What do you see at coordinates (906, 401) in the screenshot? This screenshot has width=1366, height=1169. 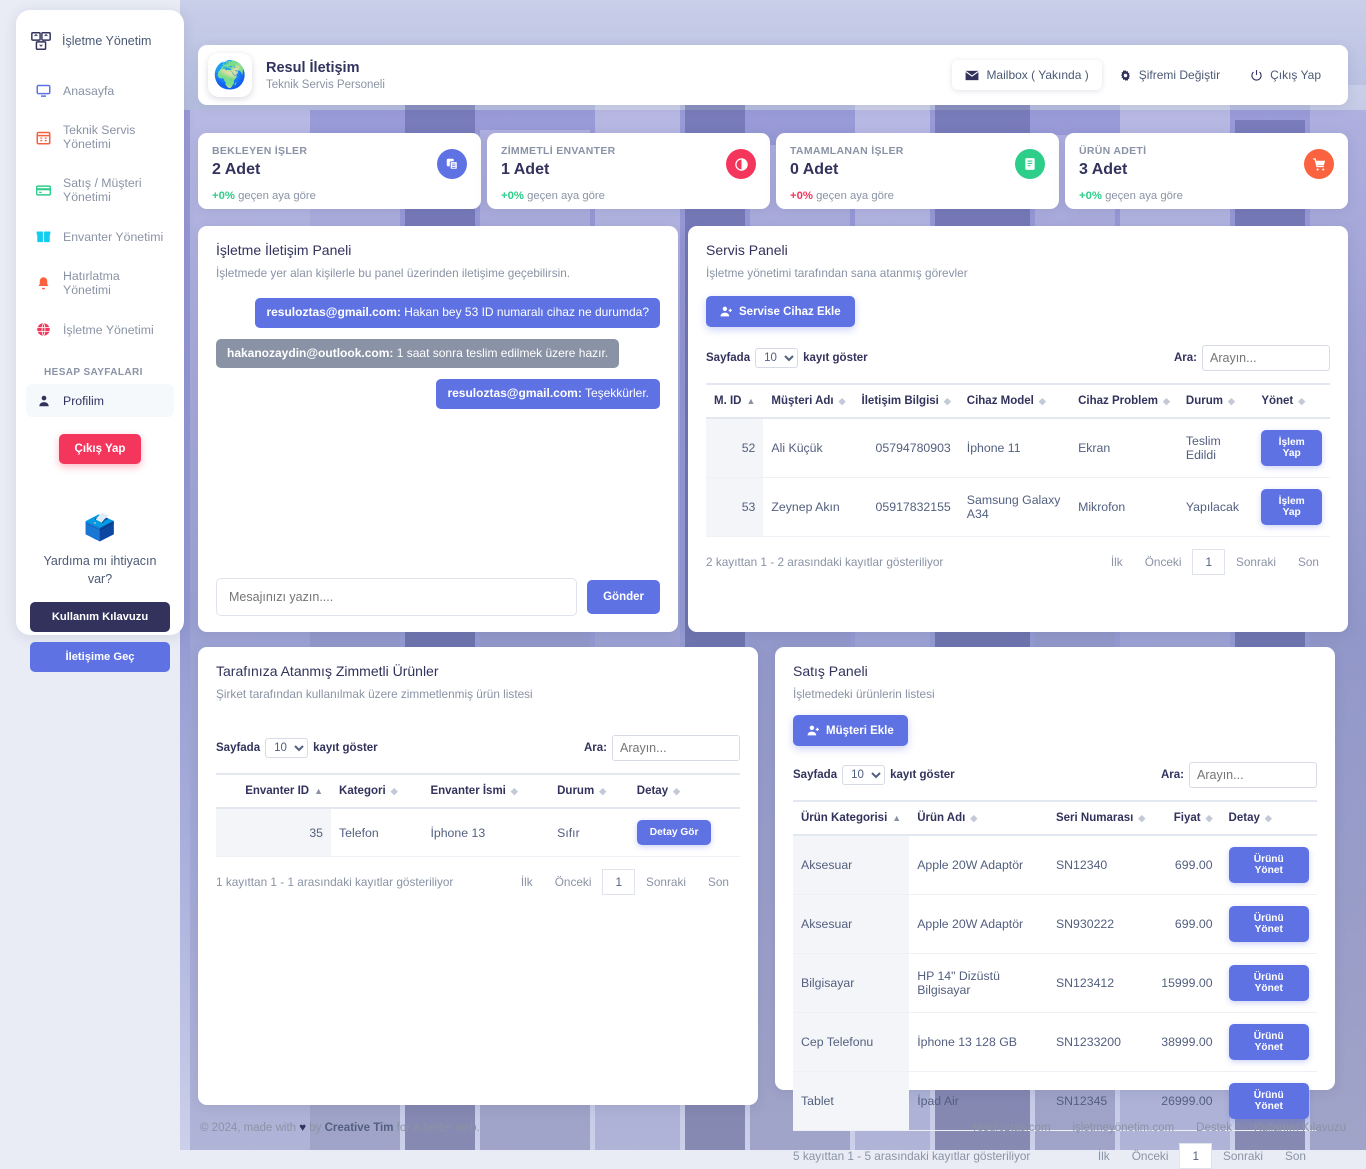 I see `column-header-contact: İletişim Bilgisi ◆` at bounding box center [906, 401].